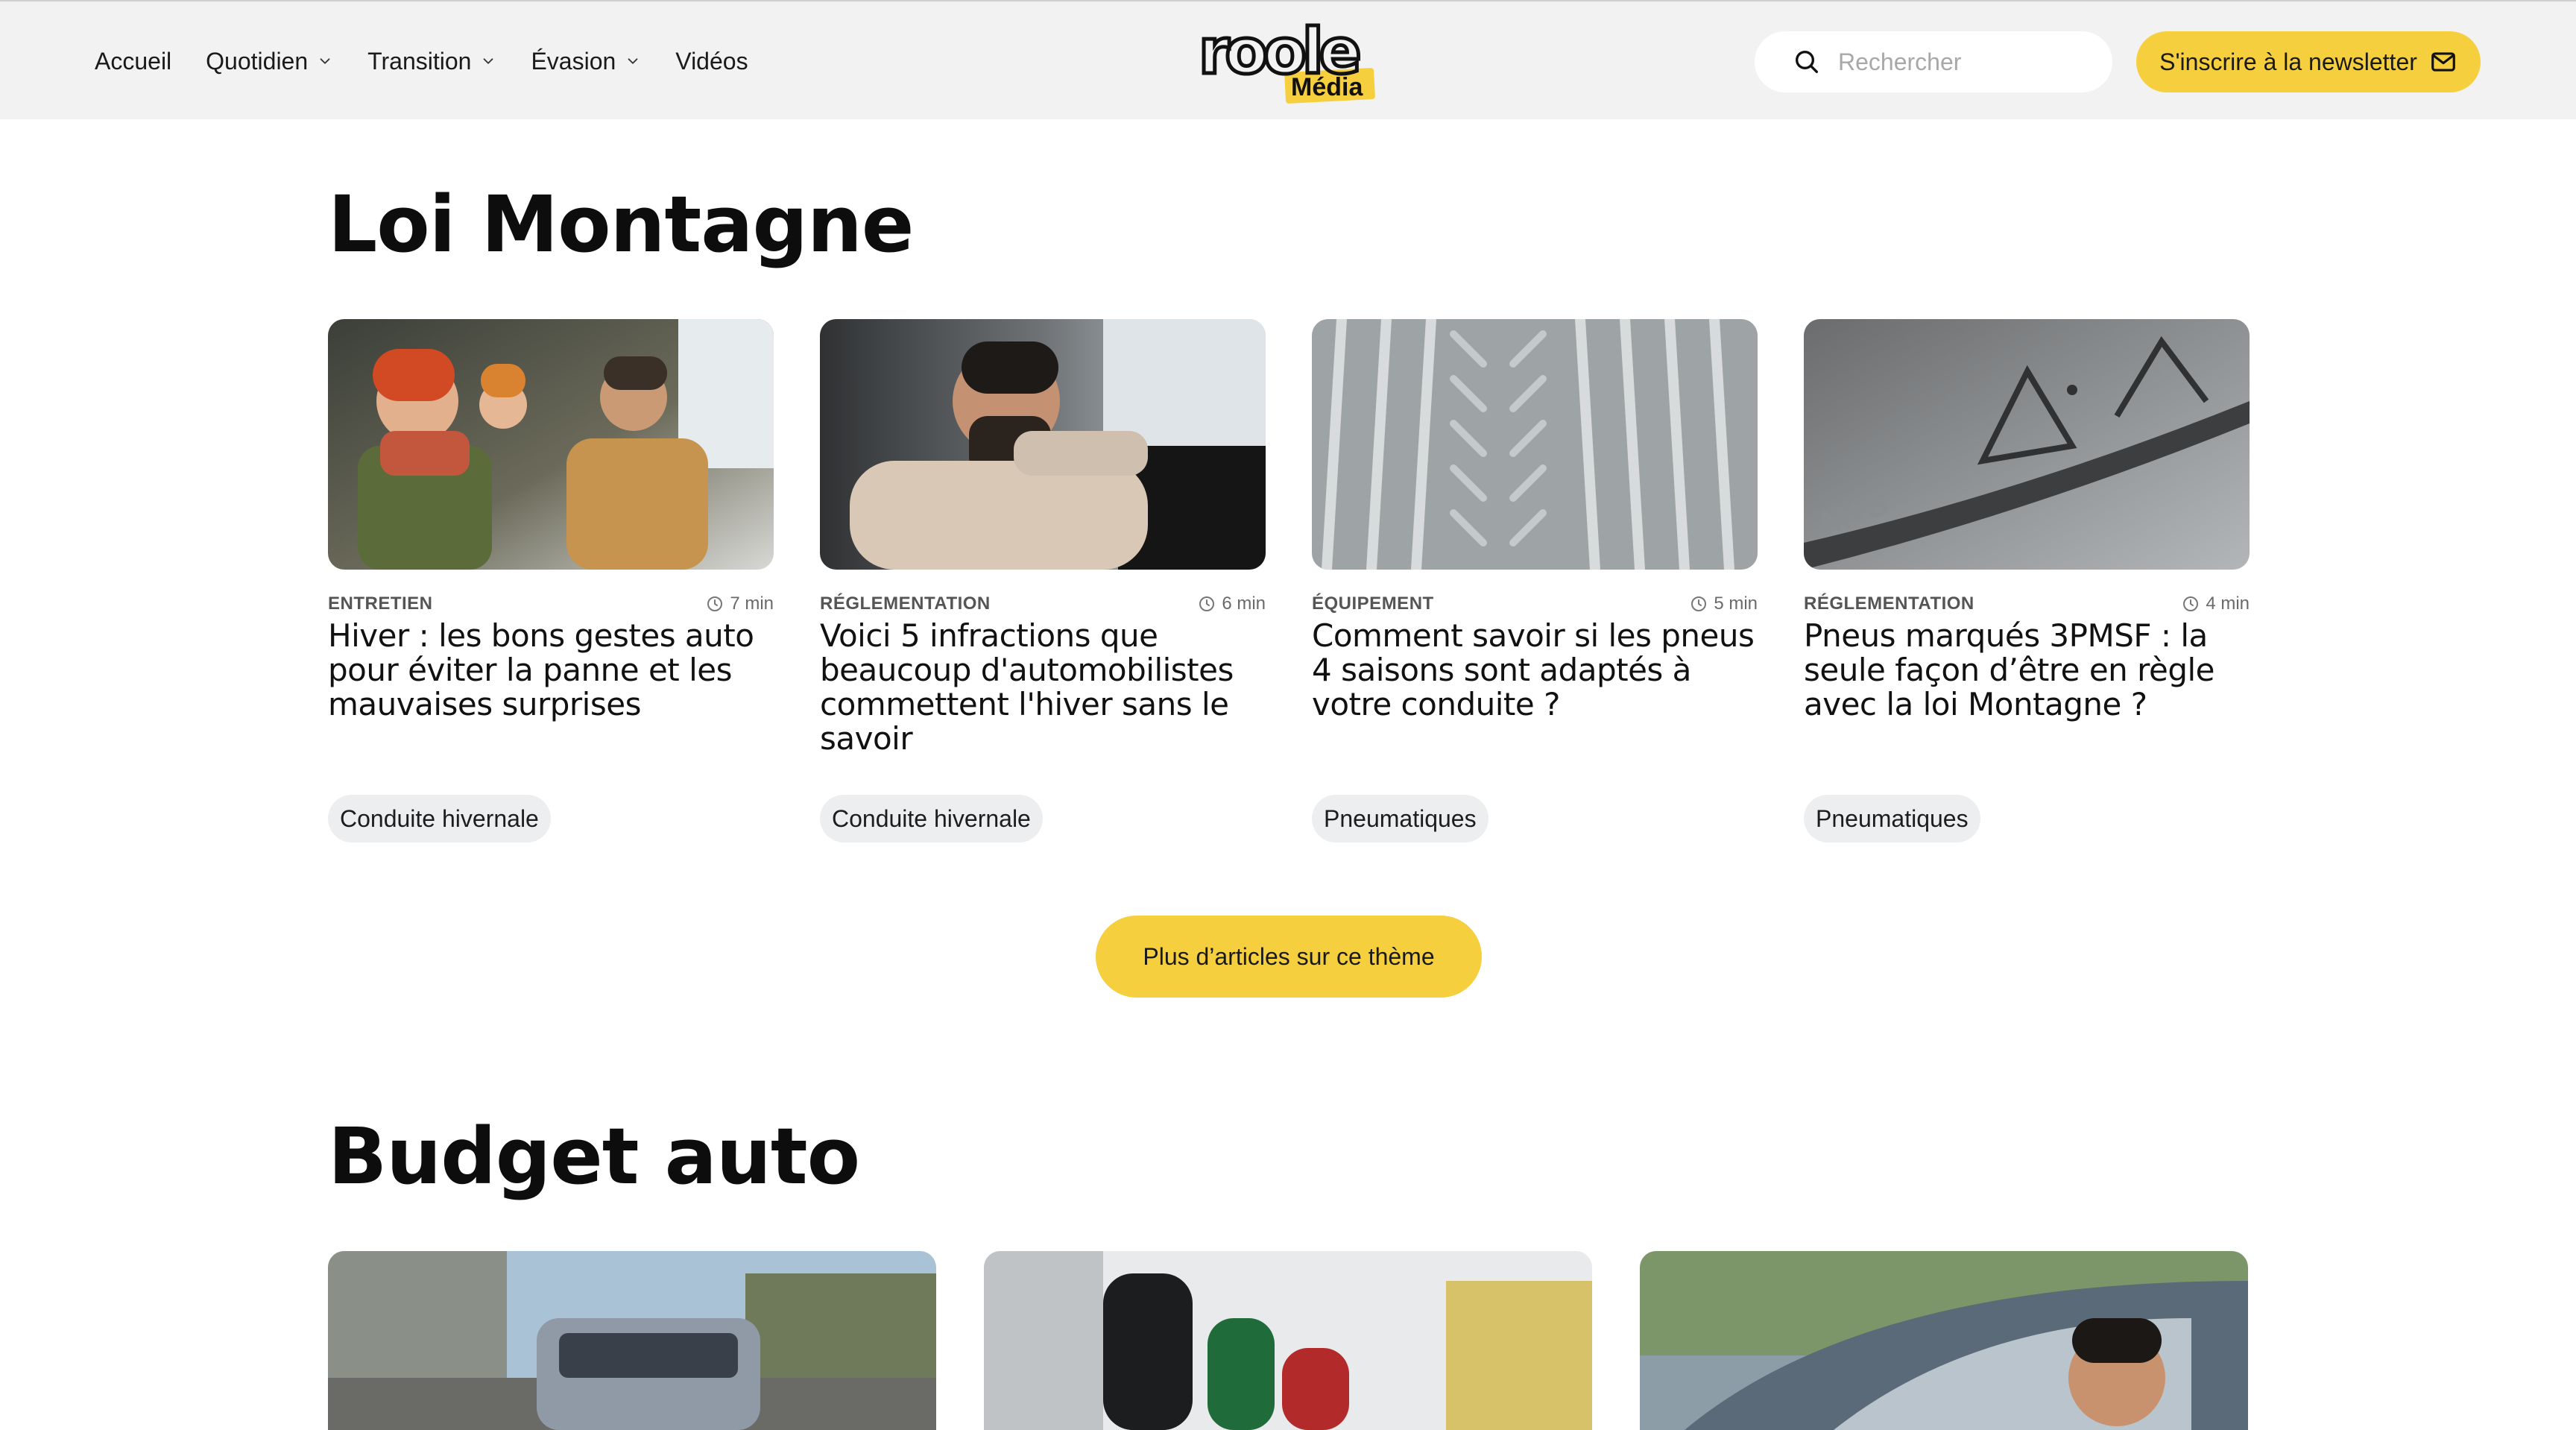 This screenshot has height=1430, width=2576. What do you see at coordinates (2288, 61) in the screenshot?
I see `newsletter-label: S'inscrire à la newsletter` at bounding box center [2288, 61].